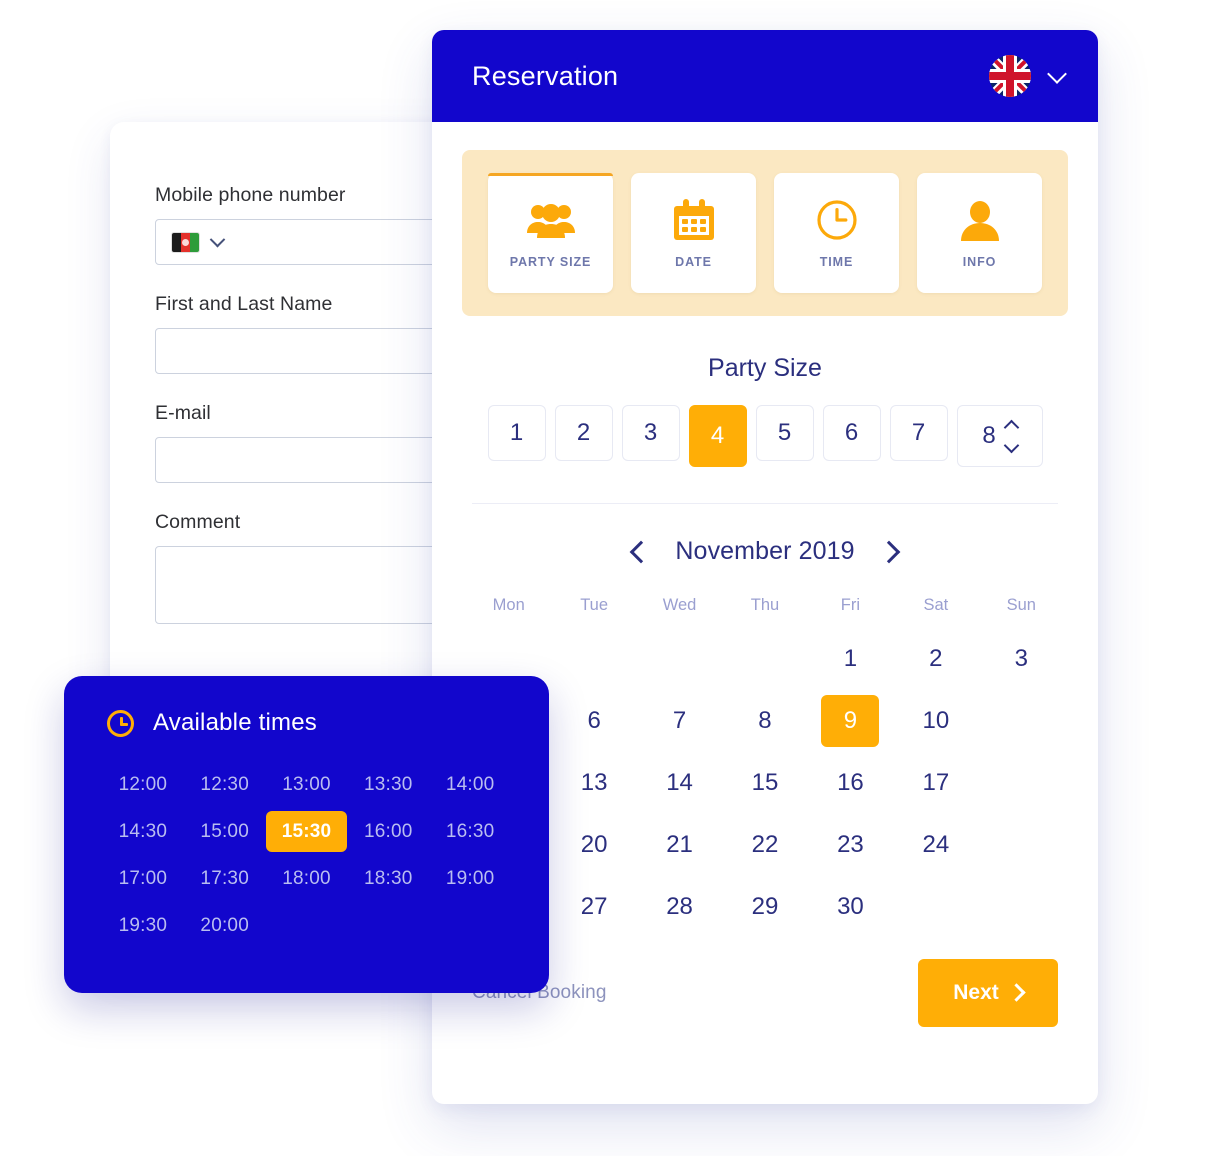  I want to click on time-slot: 12:30, so click(225, 784).